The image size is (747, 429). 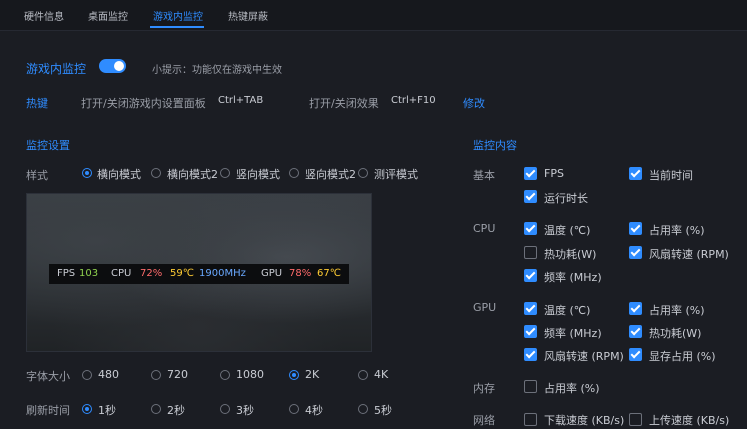 I want to click on checkbox-gpu-temp, so click(x=530, y=308).